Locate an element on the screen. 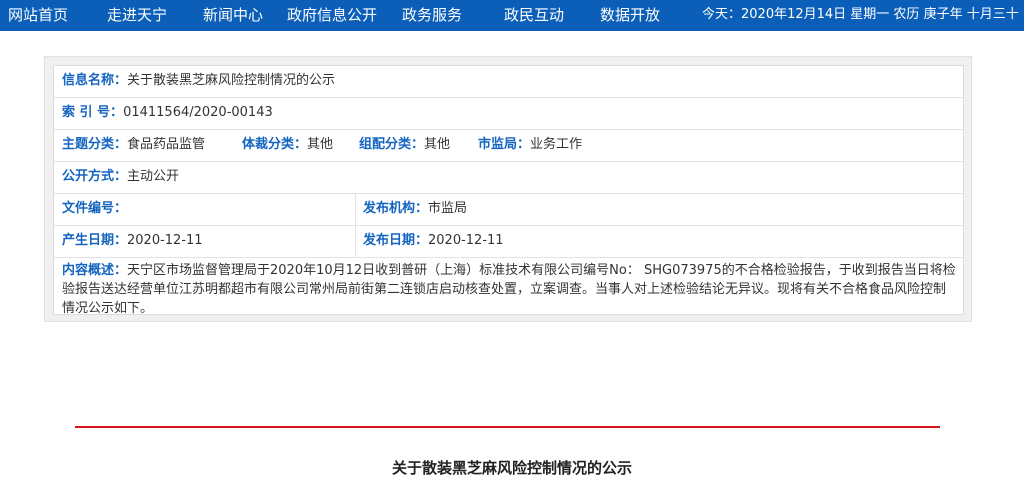  info-row-name: 信息名称：关于散装黑芝麻风险控制情况的公示 is located at coordinates (508, 82).